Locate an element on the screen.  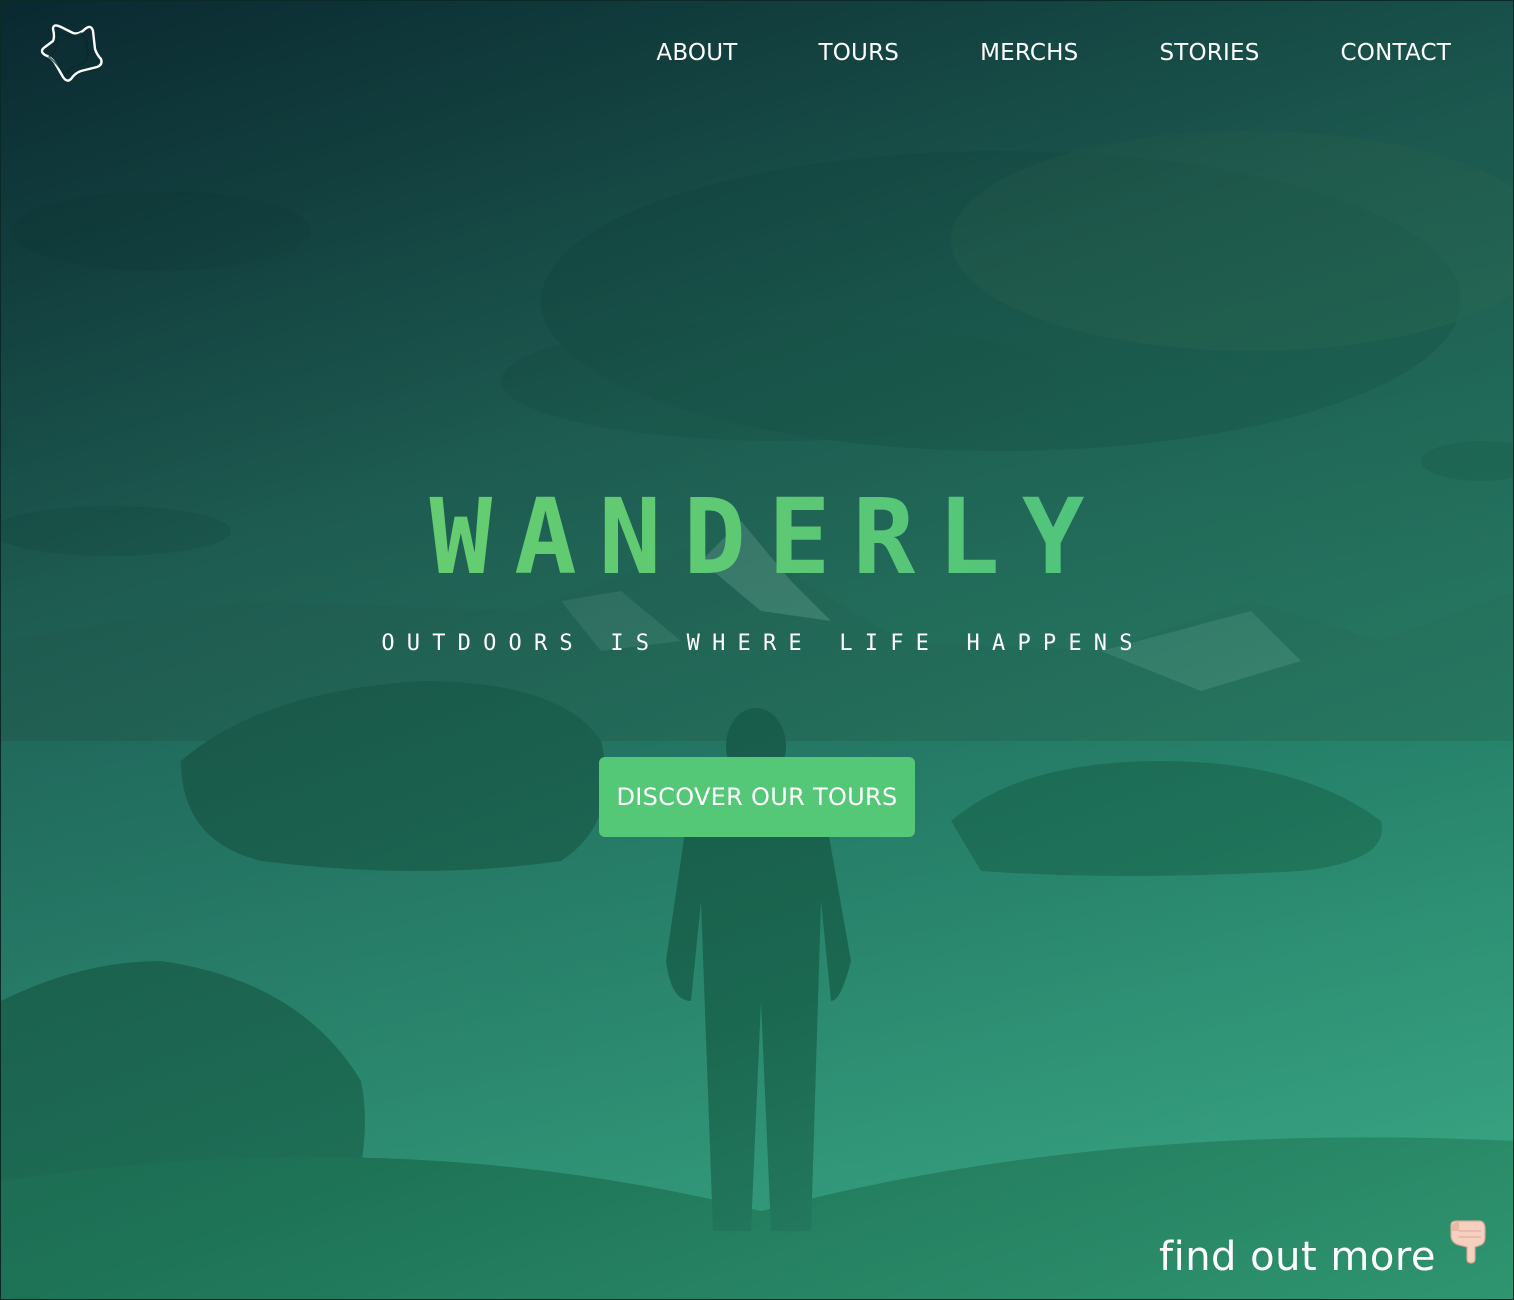
nav-item-tours: TOURS is located at coordinates (859, 53).